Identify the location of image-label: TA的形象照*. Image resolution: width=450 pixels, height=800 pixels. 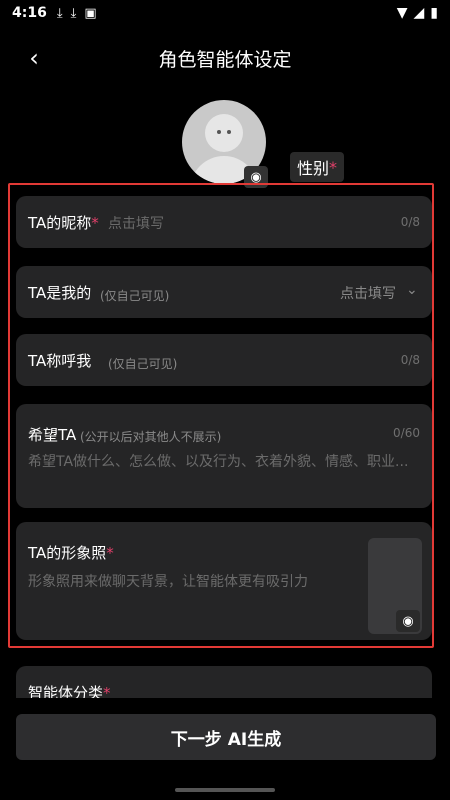
(71, 552).